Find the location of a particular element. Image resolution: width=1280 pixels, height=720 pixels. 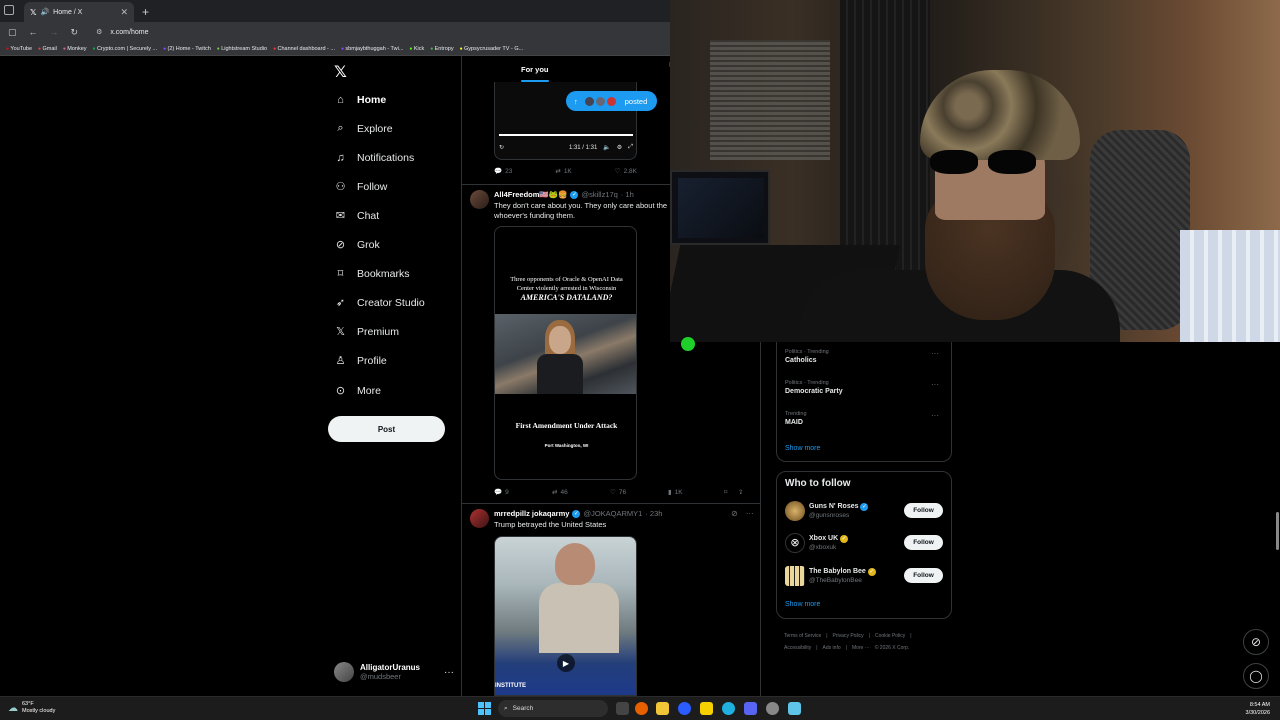

x-logo-icon: 𝕏 is located at coordinates (340, 72).